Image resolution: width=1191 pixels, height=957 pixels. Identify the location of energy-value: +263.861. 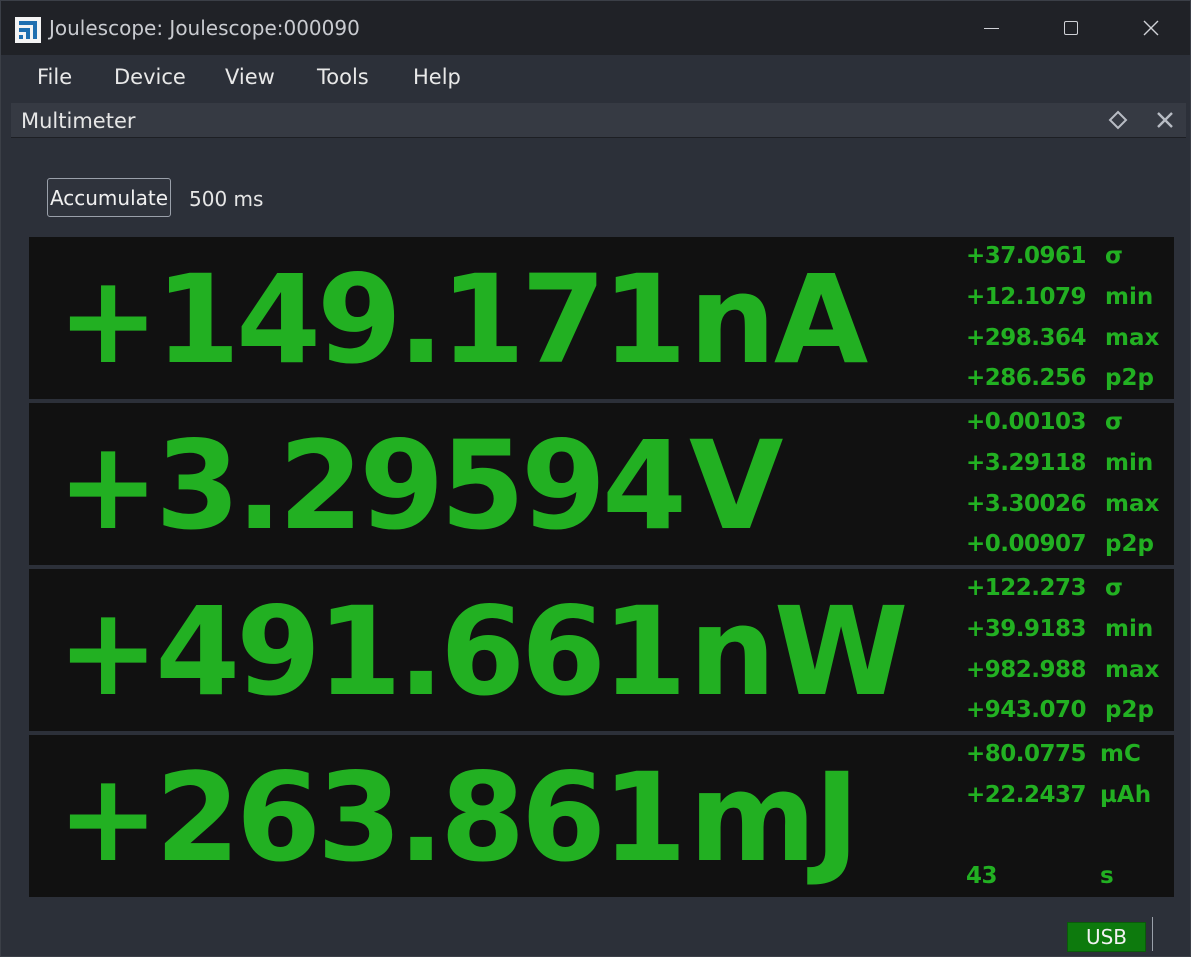
(372, 818).